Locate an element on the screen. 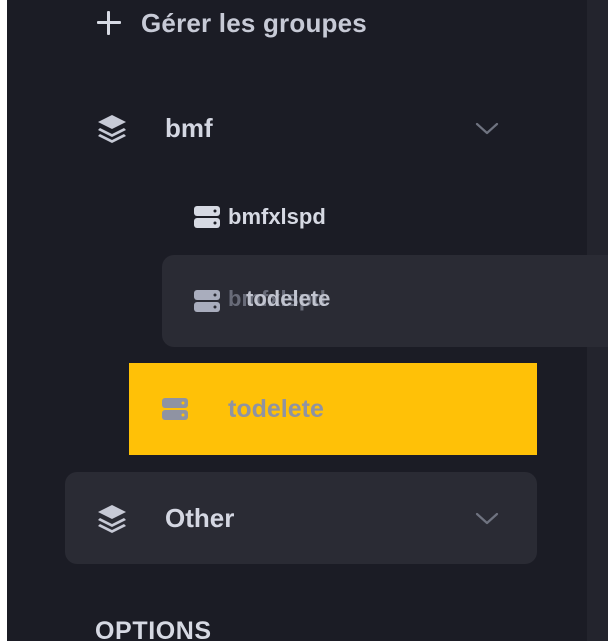  drag-preview-label-stack: bmfxlspd todelete is located at coordinates (308, 301).